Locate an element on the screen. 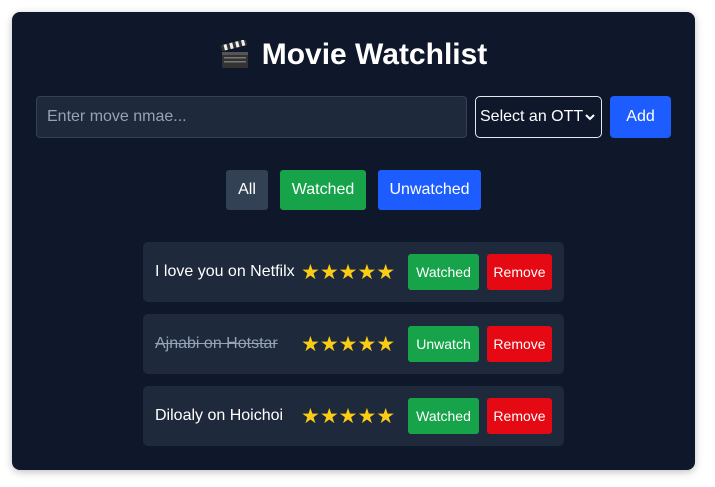 The image size is (715, 487). filter-all-button: All is located at coordinates (247, 190).